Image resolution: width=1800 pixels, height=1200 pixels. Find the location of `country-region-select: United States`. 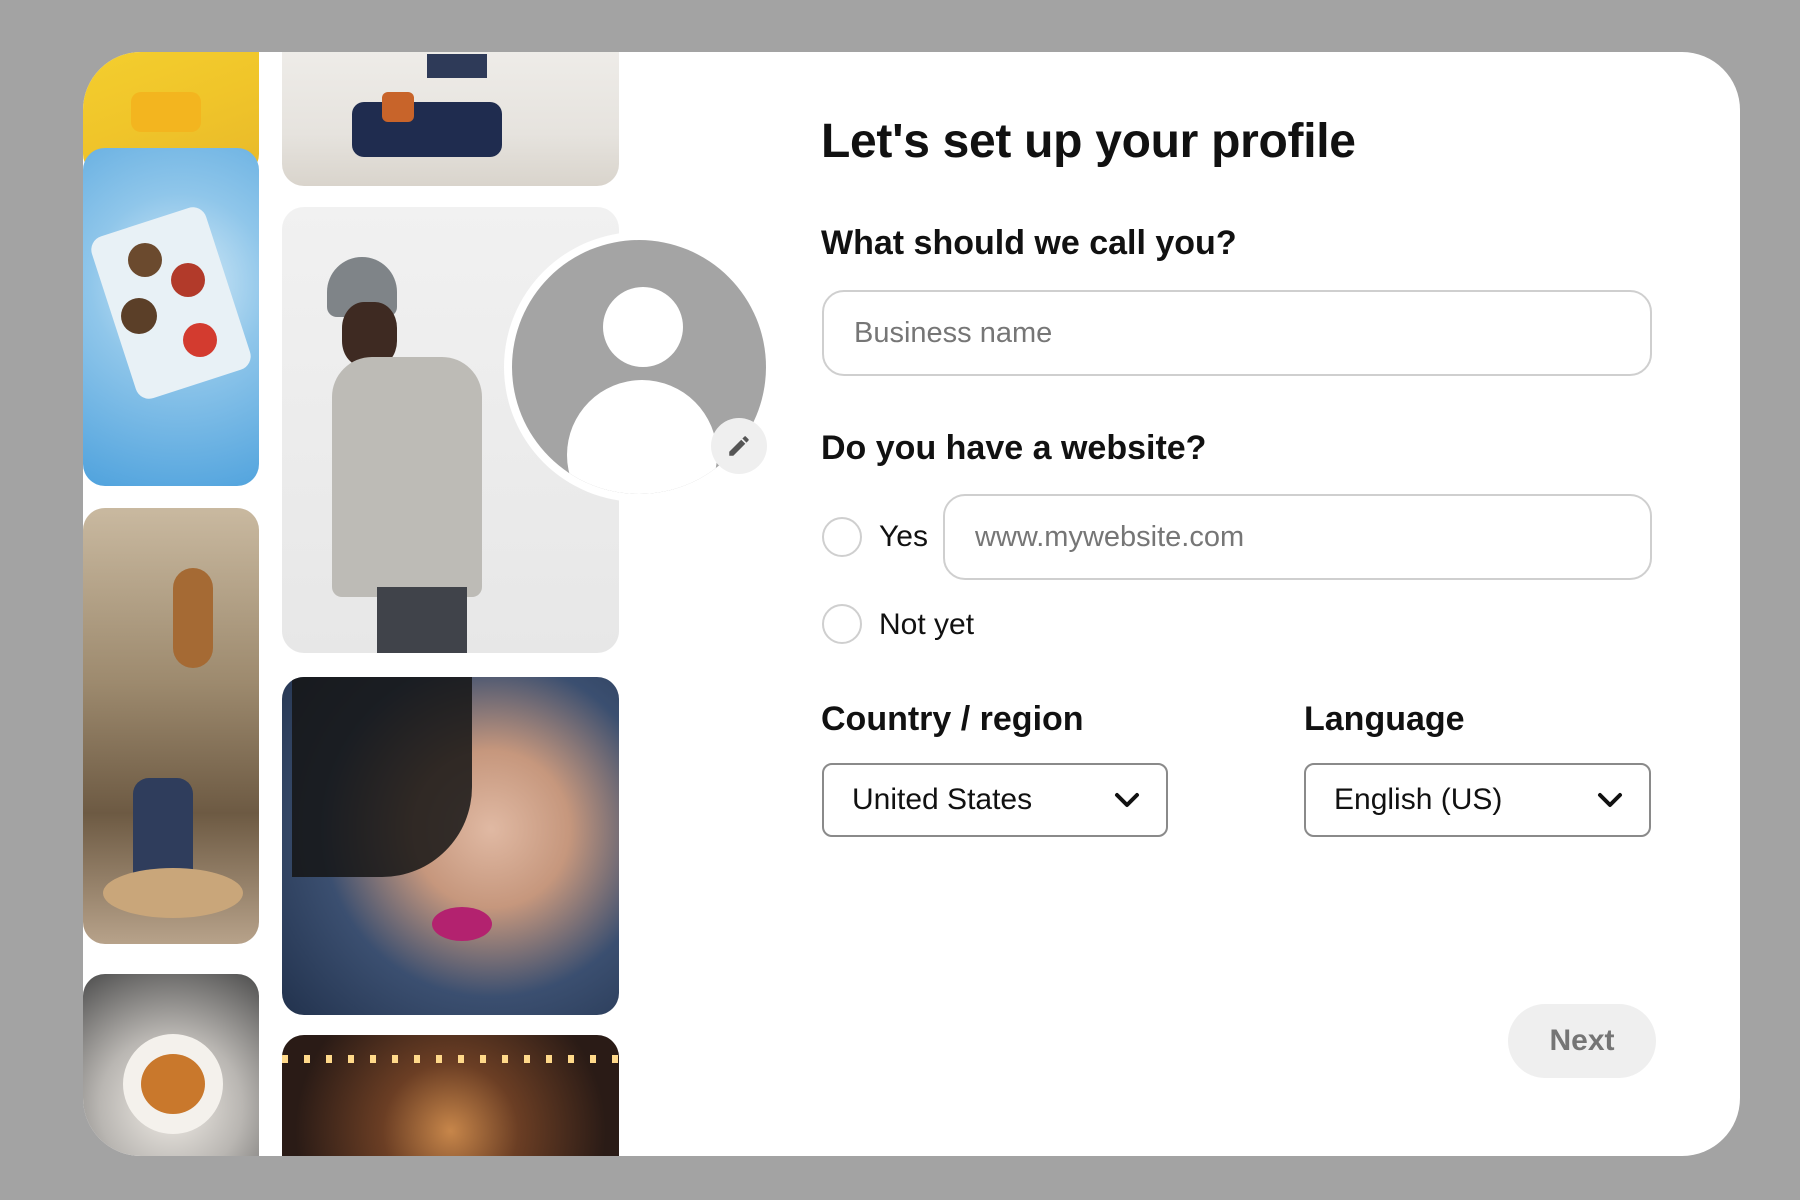

country-region-select: United States is located at coordinates (995, 800).